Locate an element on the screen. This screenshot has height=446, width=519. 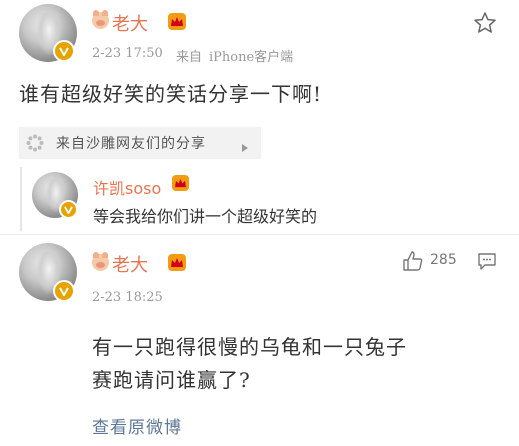
post-date: 2-23 17:50 is located at coordinates (127, 53).